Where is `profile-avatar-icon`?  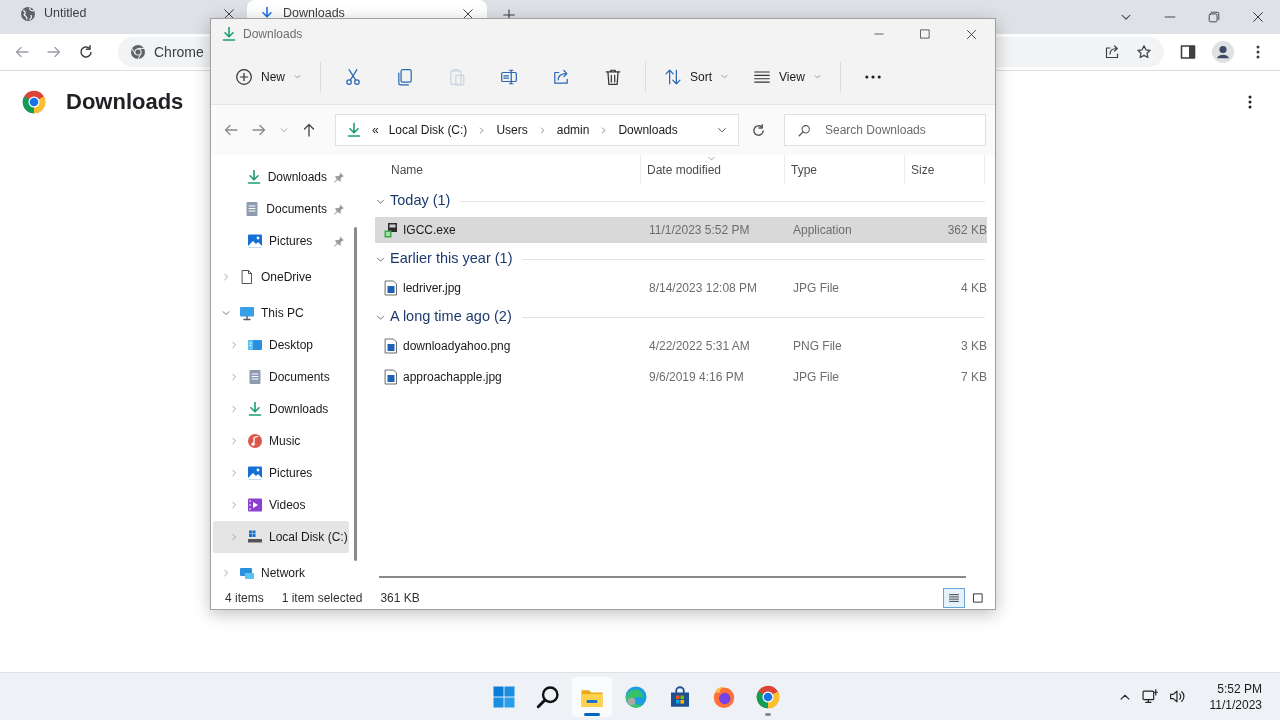 profile-avatar-icon is located at coordinates (1223, 52).